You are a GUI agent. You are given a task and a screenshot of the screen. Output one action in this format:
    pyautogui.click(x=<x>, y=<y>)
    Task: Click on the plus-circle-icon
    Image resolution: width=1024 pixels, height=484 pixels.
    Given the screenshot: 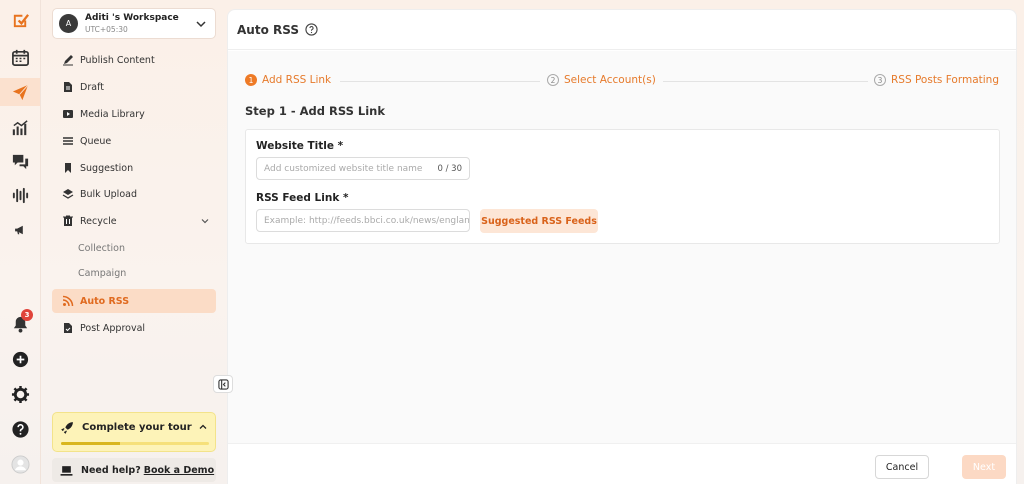 What is the action you would take?
    pyautogui.click(x=20, y=359)
    